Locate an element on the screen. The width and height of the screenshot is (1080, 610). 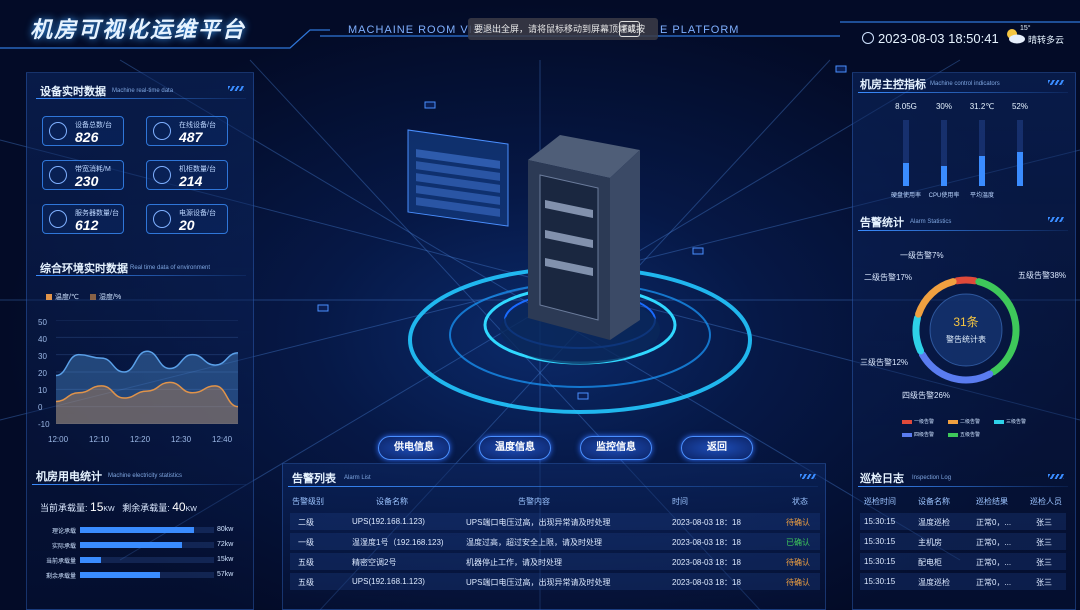
page-title: 机房可视化运维平台 is located at coordinates (138, 29).